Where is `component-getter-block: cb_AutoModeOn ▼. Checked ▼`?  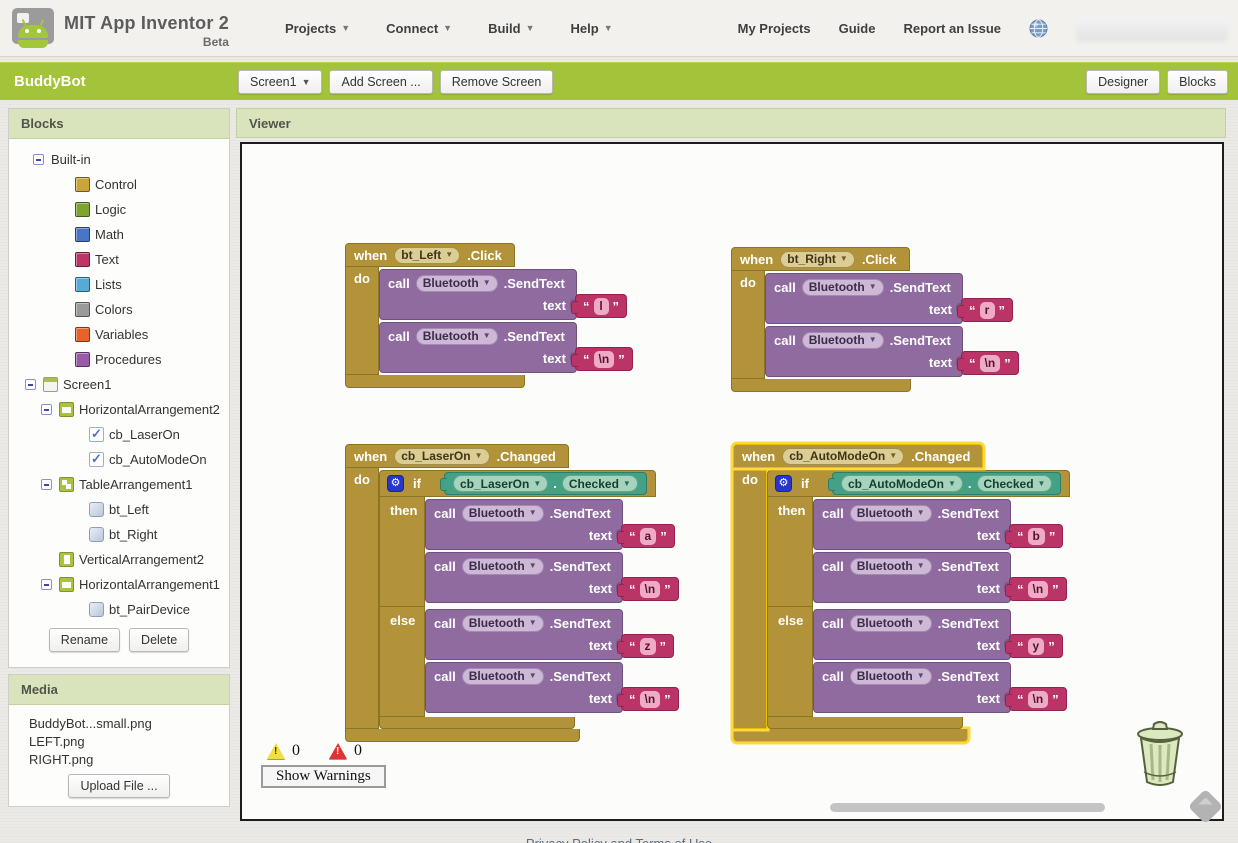 component-getter-block: cb_AutoModeOn ▼. Checked ▼ is located at coordinates (944, 483).